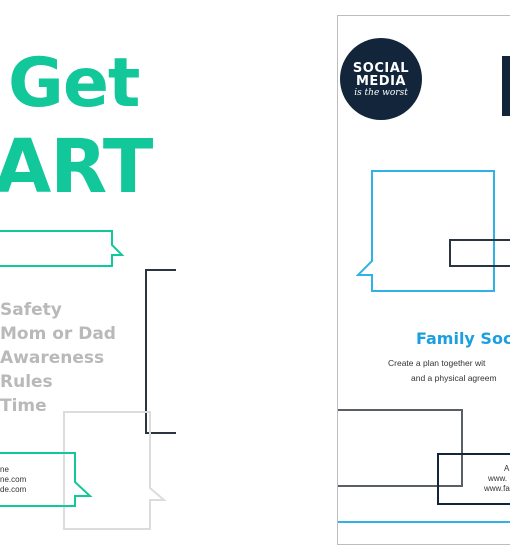 The image size is (510, 559). Describe the element at coordinates (479, 253) in the screenshot. I see `right-dark-frame-top` at that location.